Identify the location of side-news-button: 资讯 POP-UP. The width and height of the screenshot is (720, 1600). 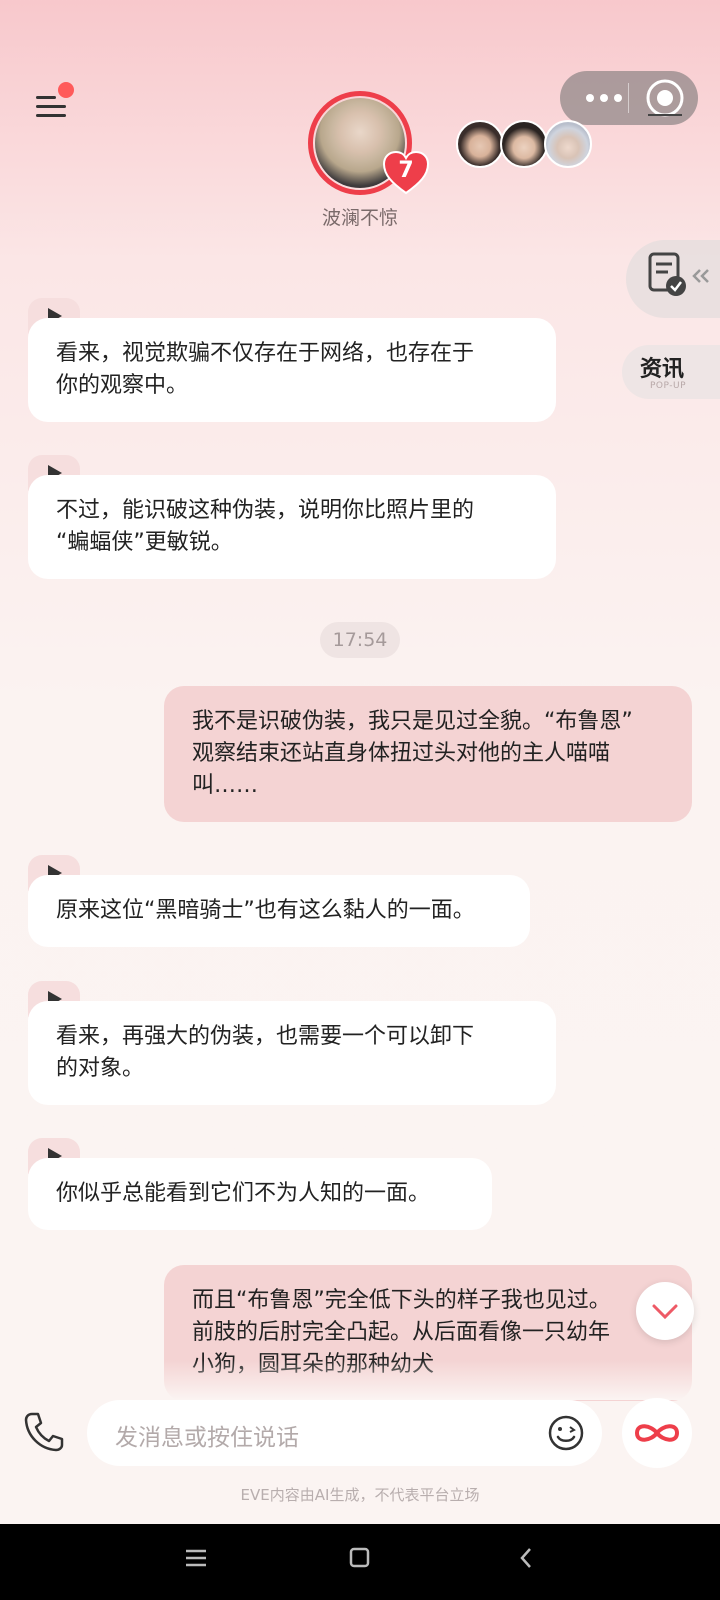
(671, 372).